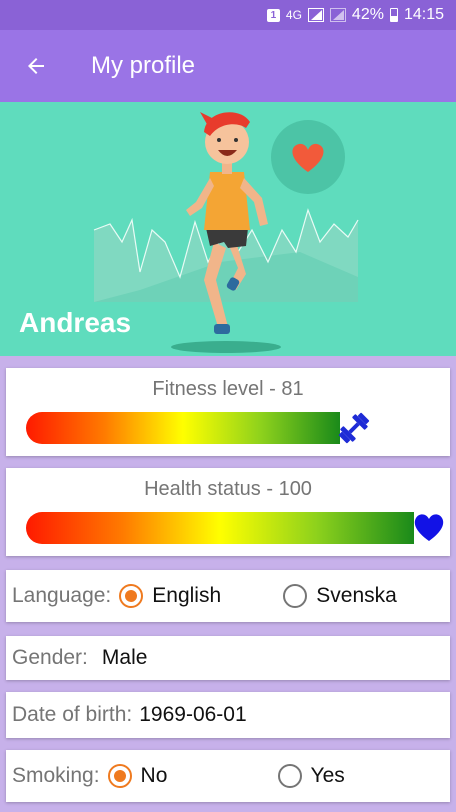 Image resolution: width=456 pixels, height=812 pixels. What do you see at coordinates (192, 776) in the screenshot?
I see `smoking-option-no: No` at bounding box center [192, 776].